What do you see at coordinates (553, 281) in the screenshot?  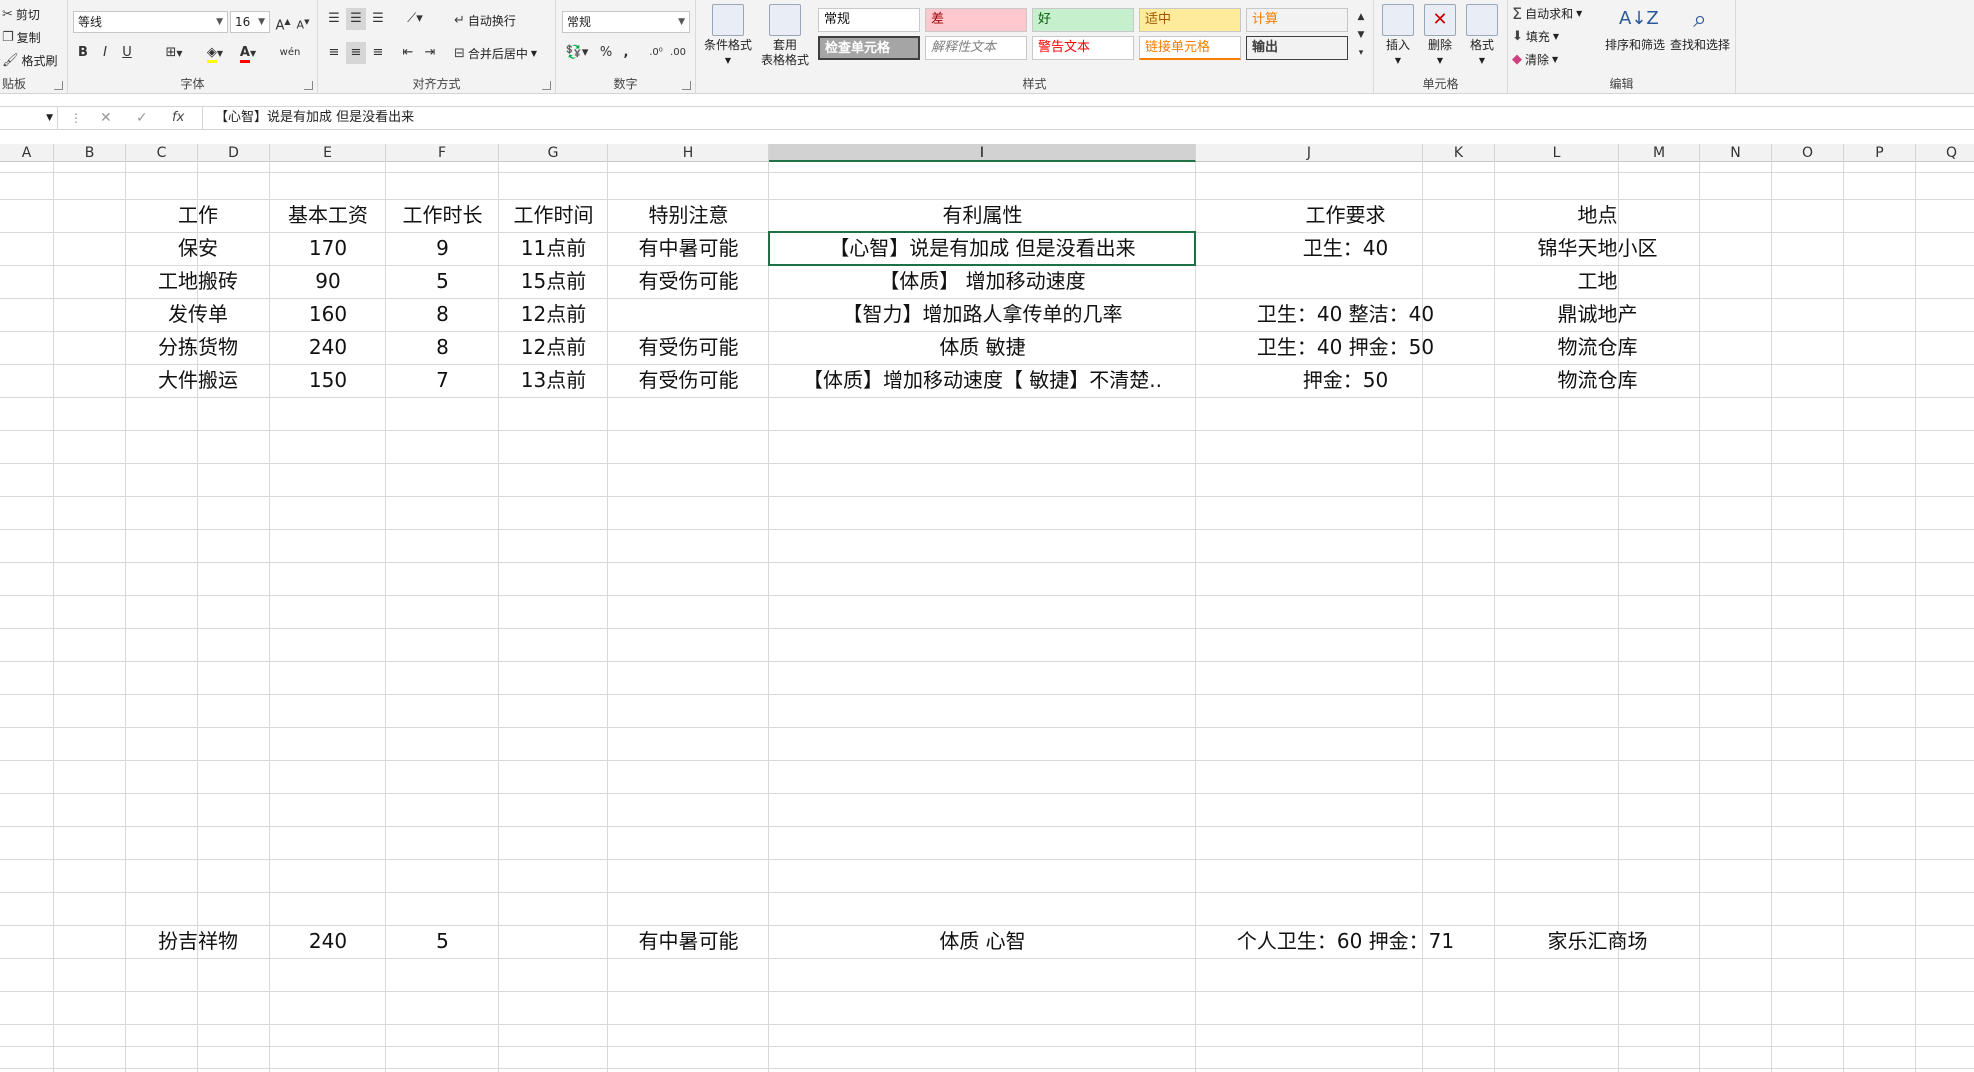 I see `cell-time: 15点前` at bounding box center [553, 281].